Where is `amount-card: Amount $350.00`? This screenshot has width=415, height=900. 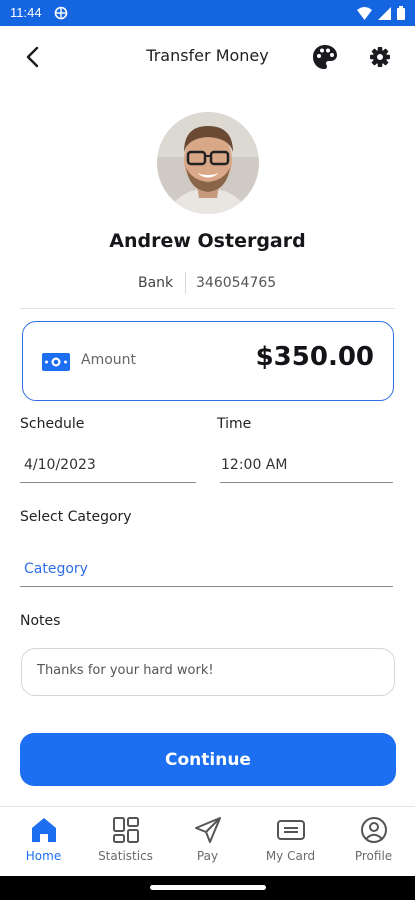
amount-card: Amount $350.00 is located at coordinates (208, 361).